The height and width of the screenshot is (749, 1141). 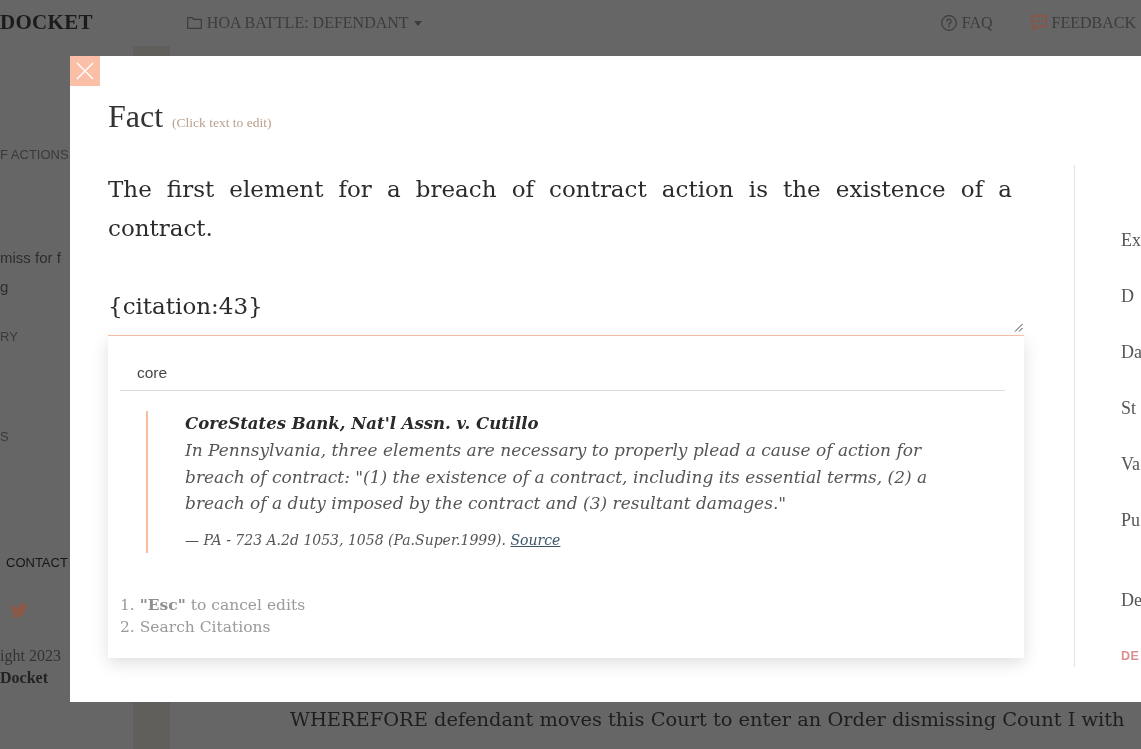 I want to click on sidebar-link: miss for f, so click(x=30, y=257).